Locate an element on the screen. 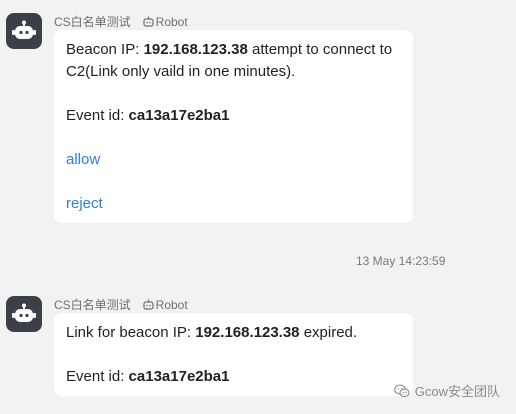  allow-link: allow is located at coordinates (83, 159).